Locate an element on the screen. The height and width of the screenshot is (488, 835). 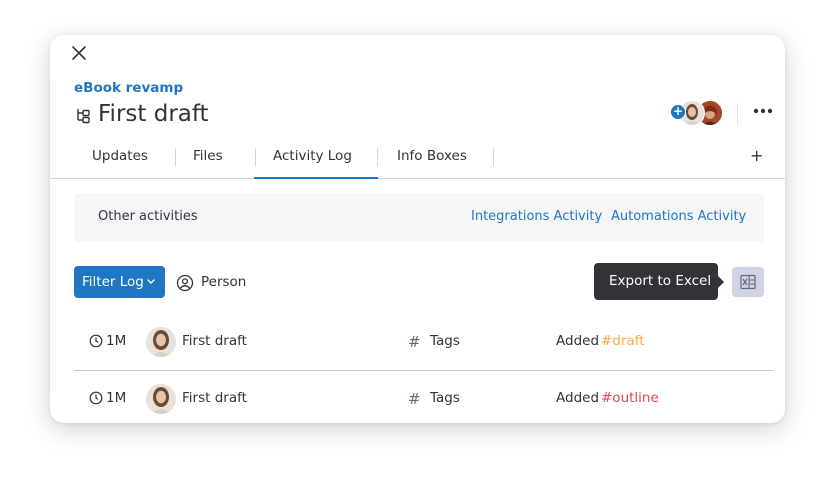
breadcrumb: eBook revamp is located at coordinates (128, 88).